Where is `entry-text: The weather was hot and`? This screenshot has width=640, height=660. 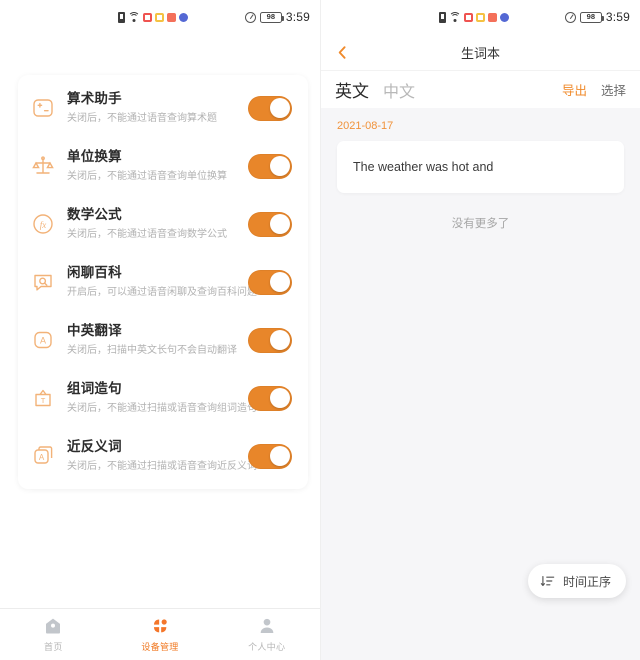
entry-text: The weather was hot and is located at coordinates (423, 167).